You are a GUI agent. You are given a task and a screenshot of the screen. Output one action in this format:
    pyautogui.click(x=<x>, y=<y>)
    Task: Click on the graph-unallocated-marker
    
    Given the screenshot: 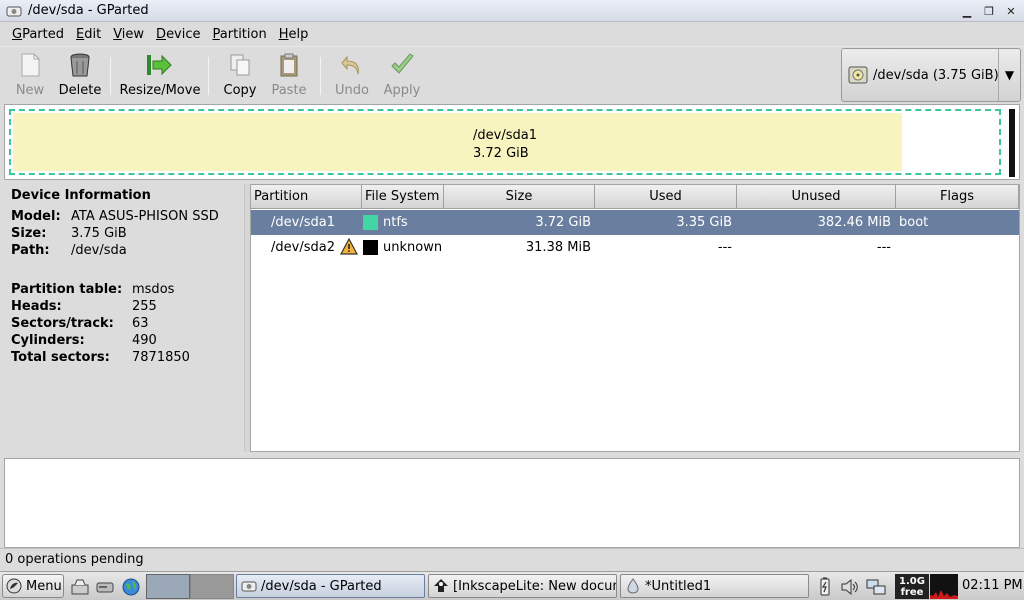 What is the action you would take?
    pyautogui.click(x=1012, y=143)
    